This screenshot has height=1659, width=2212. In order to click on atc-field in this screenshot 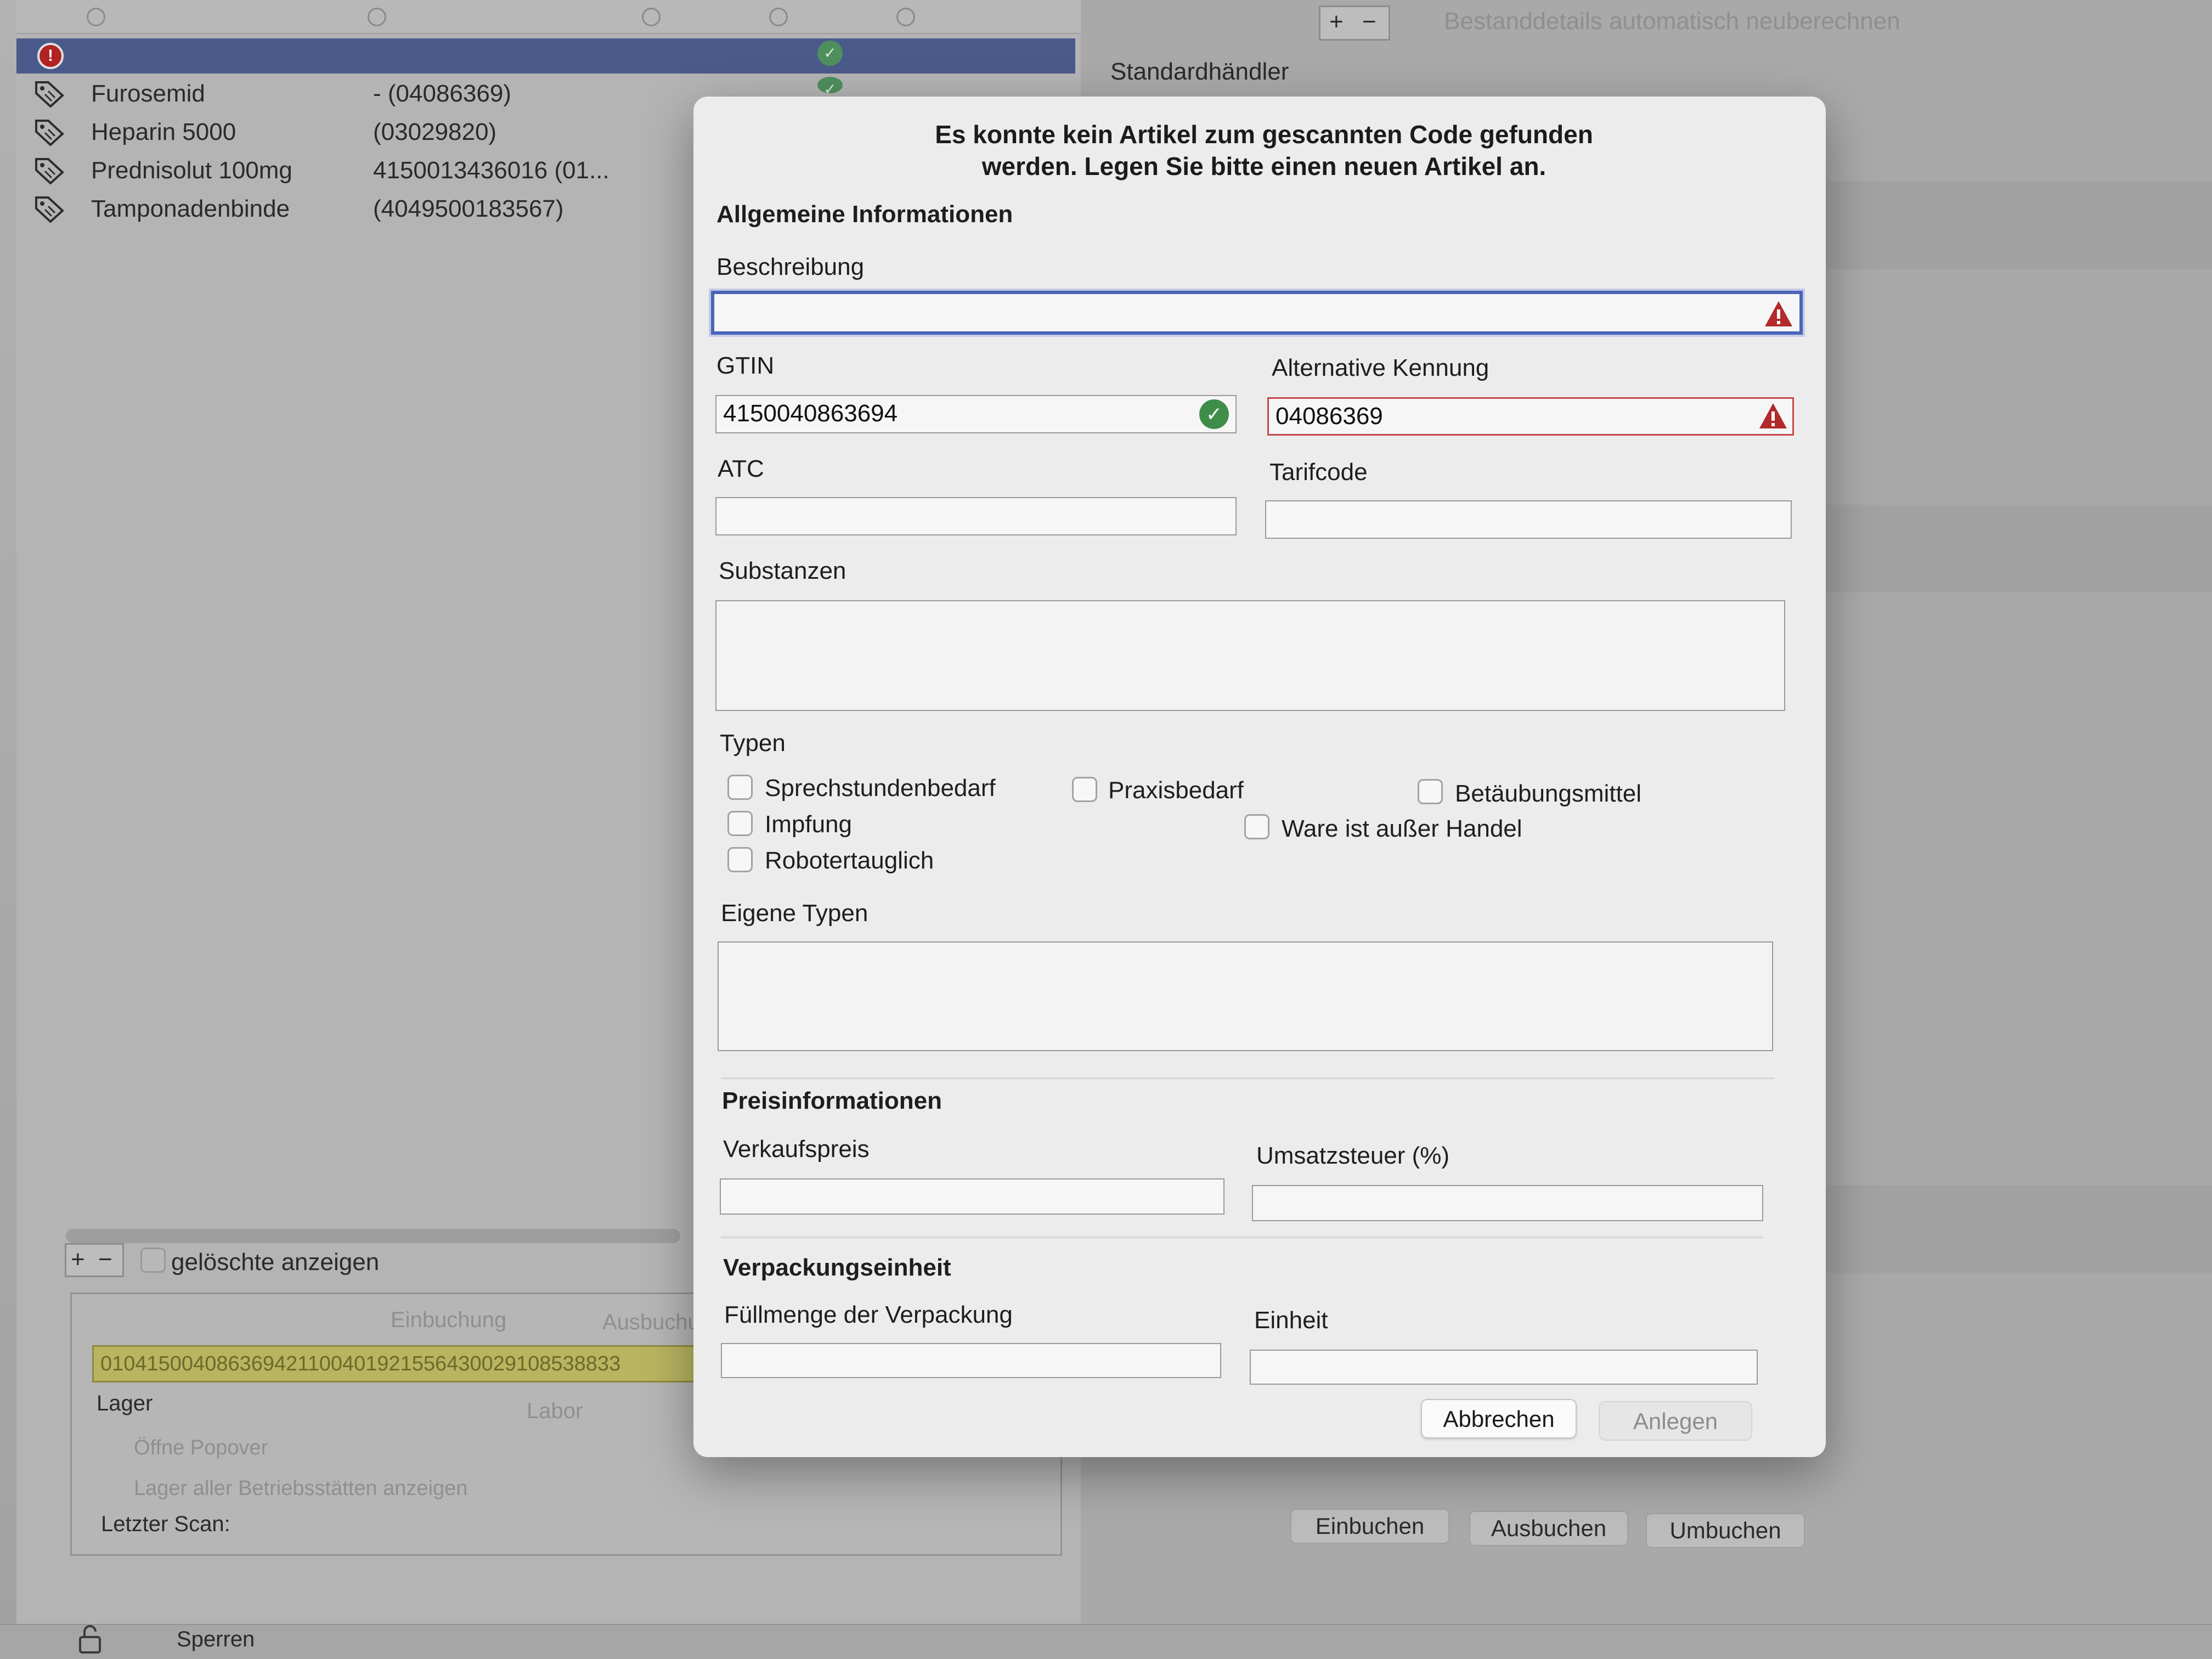, I will do `click(976, 516)`.